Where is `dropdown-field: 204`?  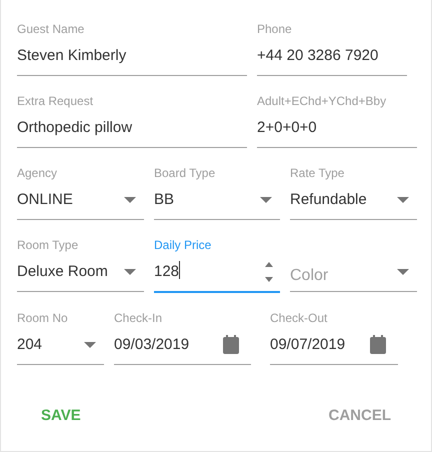
dropdown-field: 204 is located at coordinates (60, 344).